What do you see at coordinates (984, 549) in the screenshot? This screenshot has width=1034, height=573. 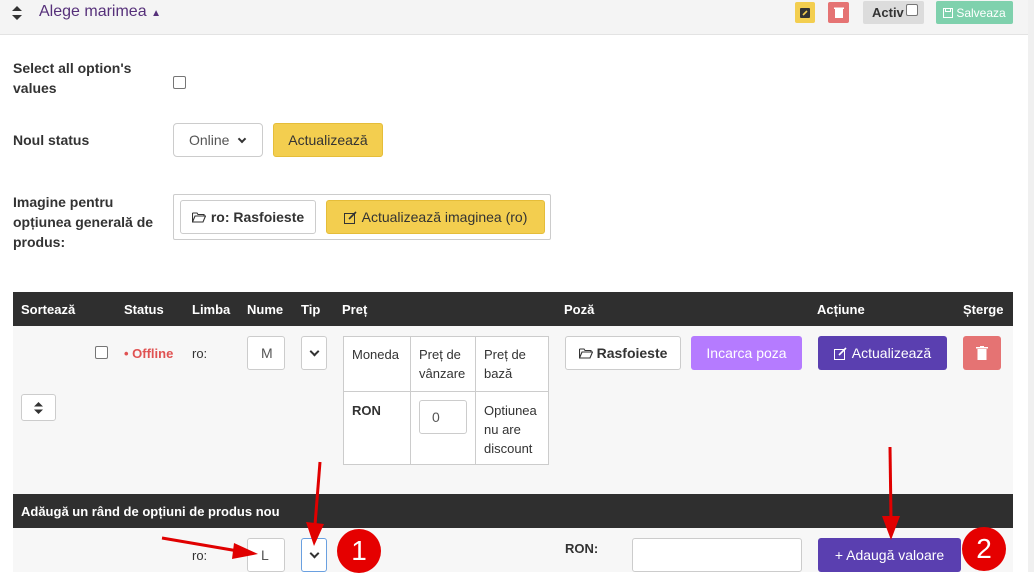 I see `annotation-marker-2: 2` at bounding box center [984, 549].